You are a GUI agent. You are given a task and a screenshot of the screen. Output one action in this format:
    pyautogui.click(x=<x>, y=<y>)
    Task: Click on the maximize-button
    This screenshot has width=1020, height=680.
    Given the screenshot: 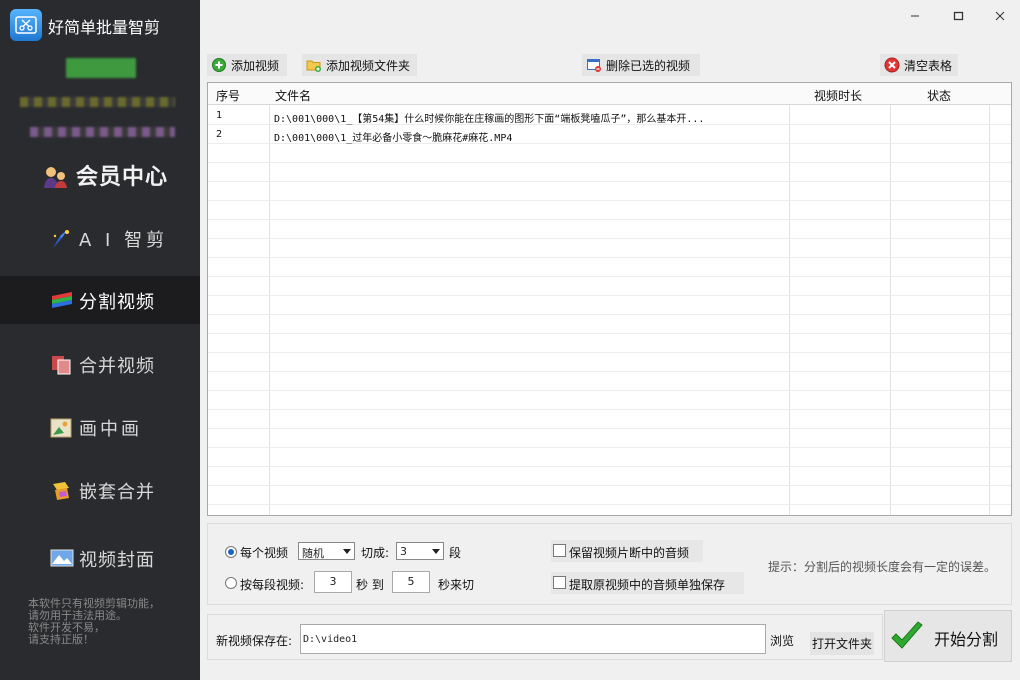 What is the action you would take?
    pyautogui.click(x=958, y=16)
    